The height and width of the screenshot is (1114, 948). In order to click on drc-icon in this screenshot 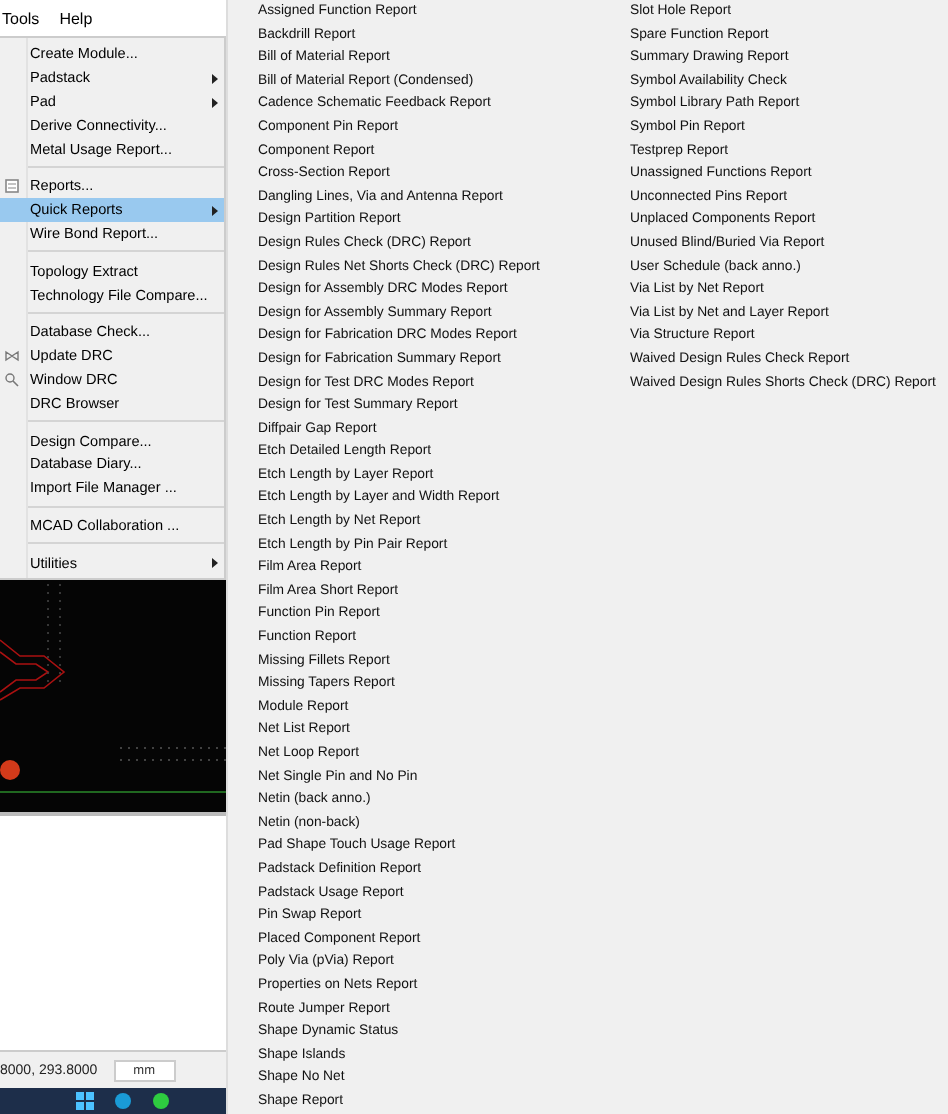, I will do `click(12, 355)`.